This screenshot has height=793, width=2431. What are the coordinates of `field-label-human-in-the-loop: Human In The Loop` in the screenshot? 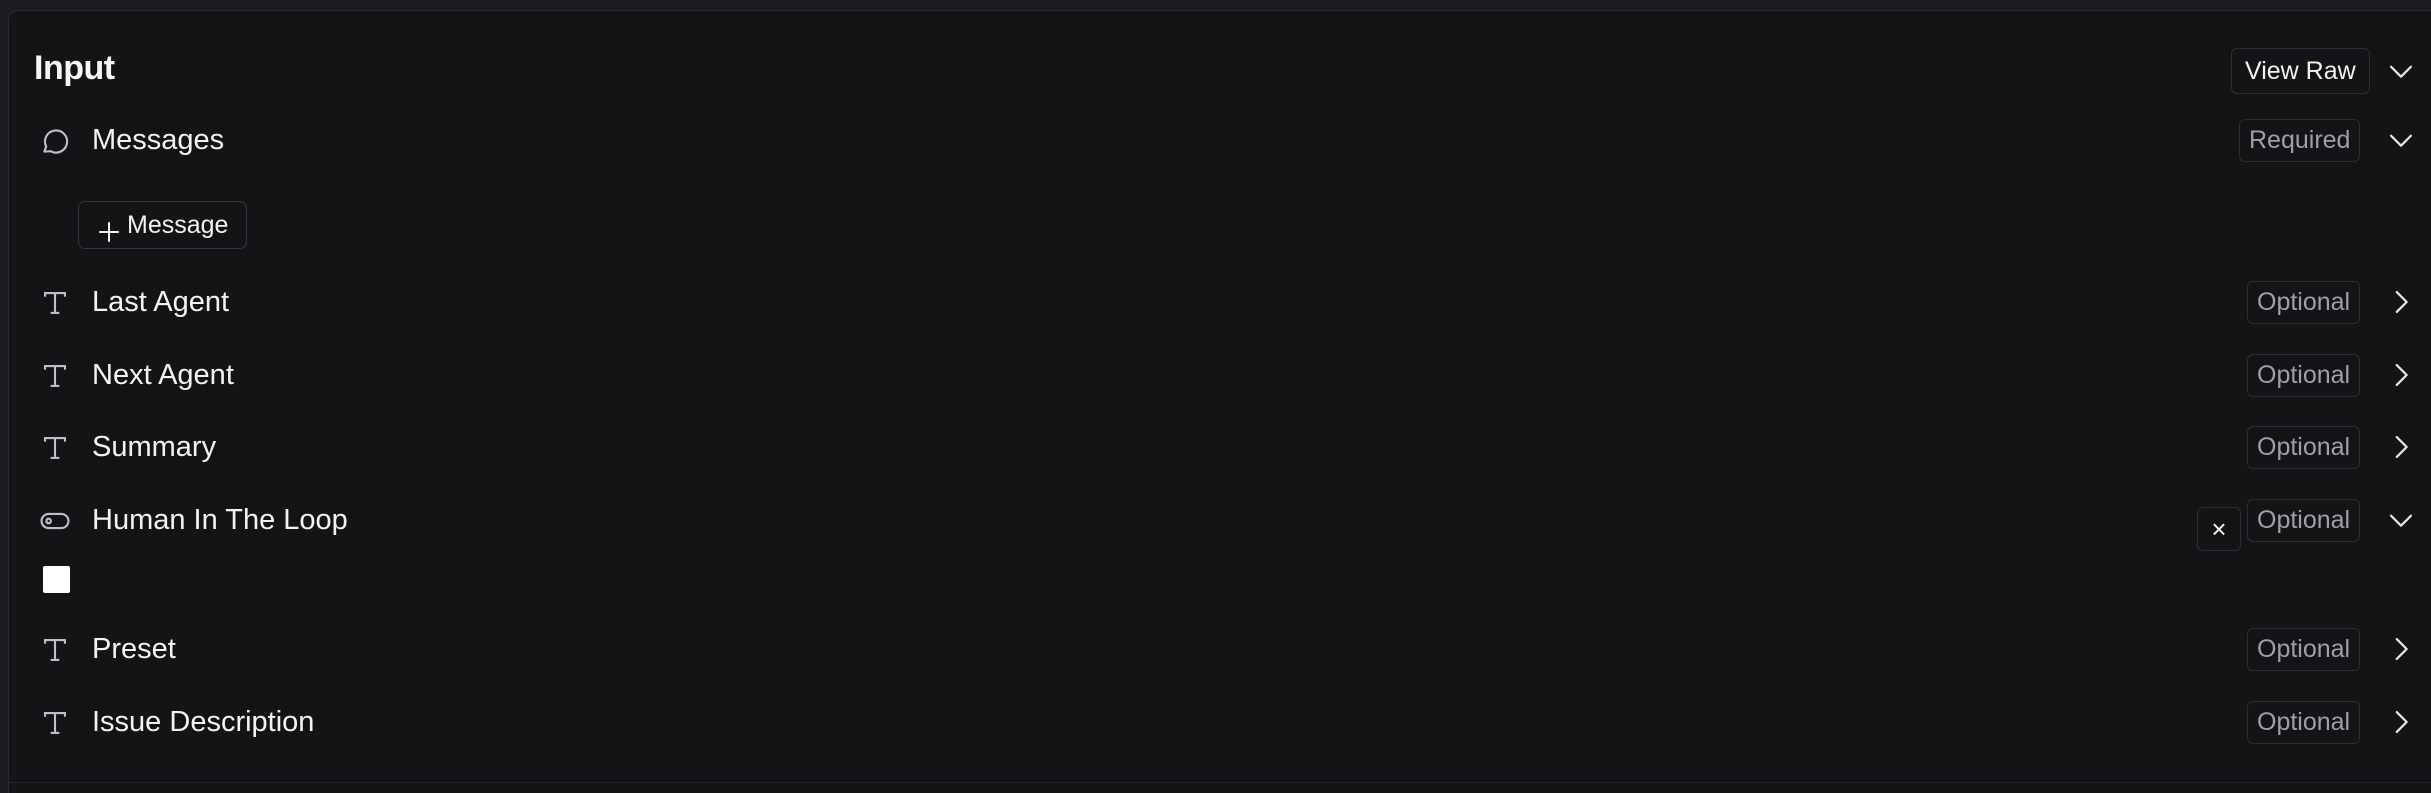 It's located at (220, 520).